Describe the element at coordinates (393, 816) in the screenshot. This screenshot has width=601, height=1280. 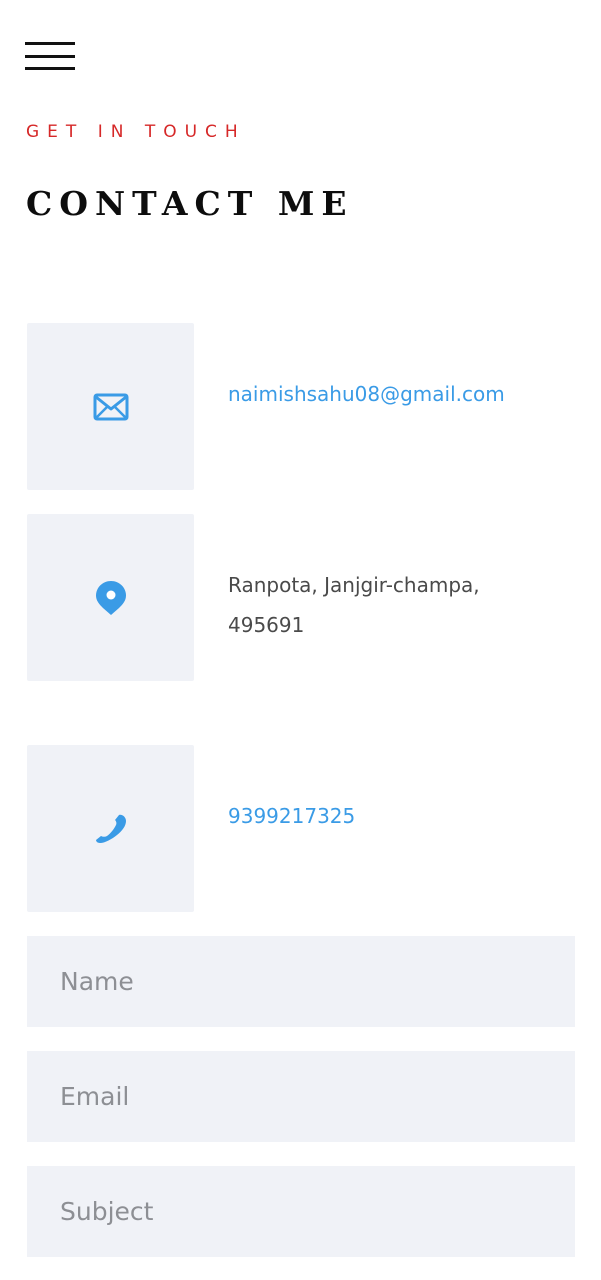
I see `contact-phone-link: 9399217325` at that location.